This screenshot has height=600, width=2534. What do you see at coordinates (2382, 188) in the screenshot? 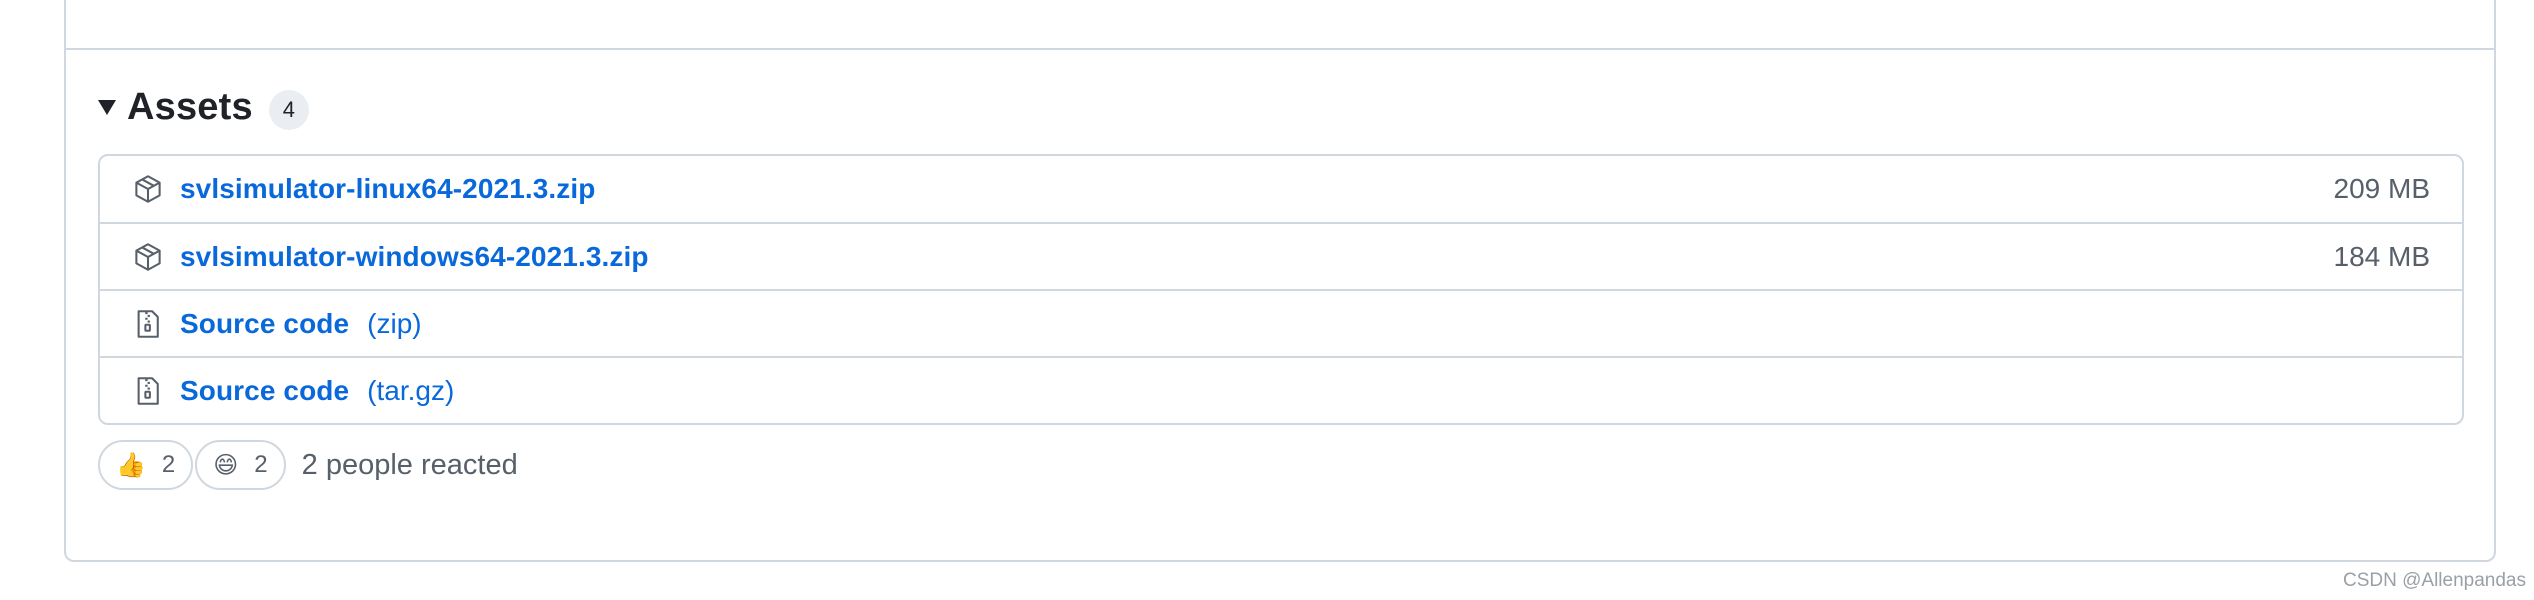
I see `asset-size: 209 MB` at bounding box center [2382, 188].